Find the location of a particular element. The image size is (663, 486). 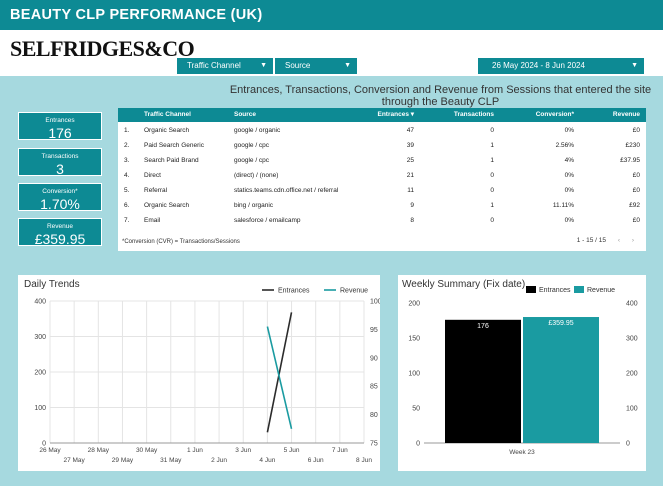

x-tick-label: 31 May is located at coordinates (171, 460).